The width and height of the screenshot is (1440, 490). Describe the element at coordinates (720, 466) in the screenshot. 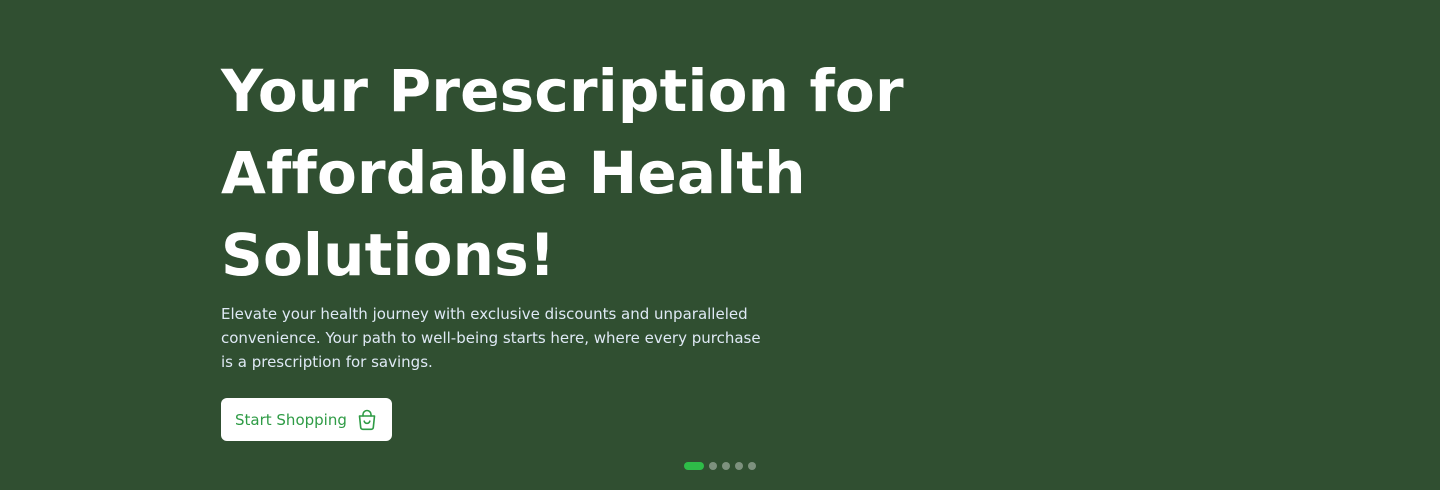

I see `carousel-pagination` at that location.